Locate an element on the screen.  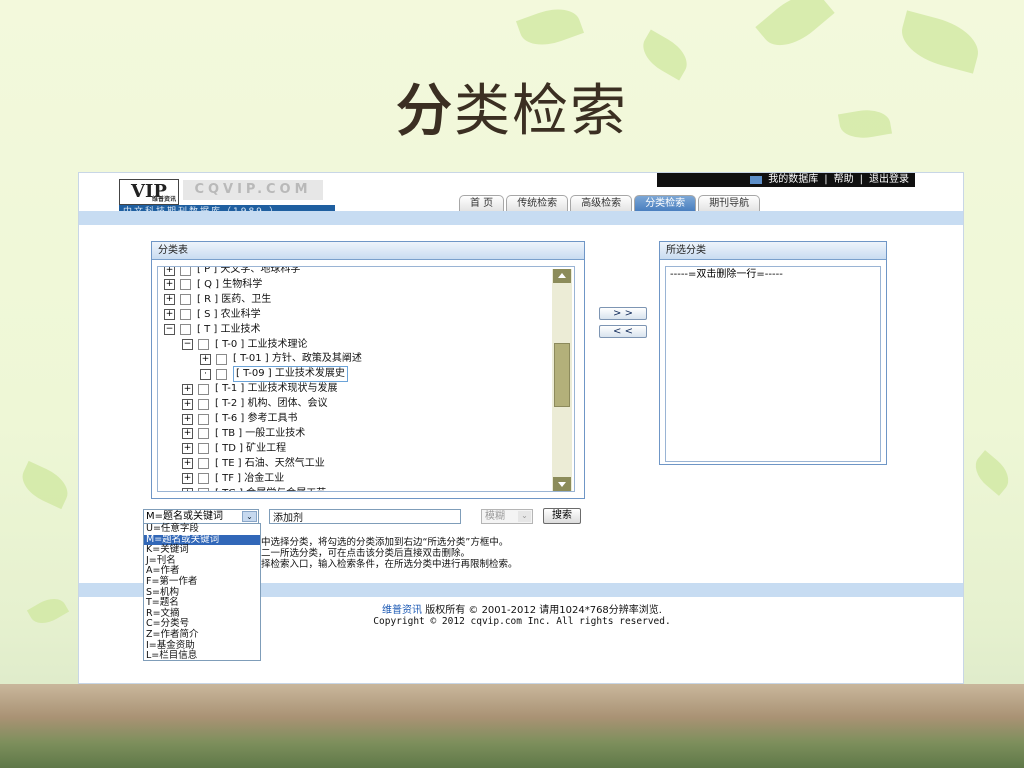
tree-row: − [ T ] 工业技术 is located at coordinates (212, 330).